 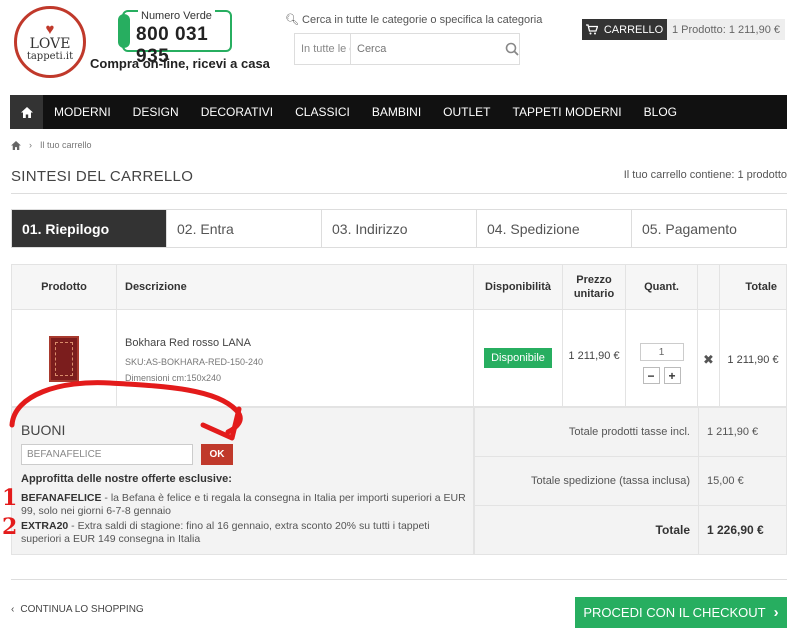 I want to click on cart-button: CARRELLO, so click(x=624, y=29).